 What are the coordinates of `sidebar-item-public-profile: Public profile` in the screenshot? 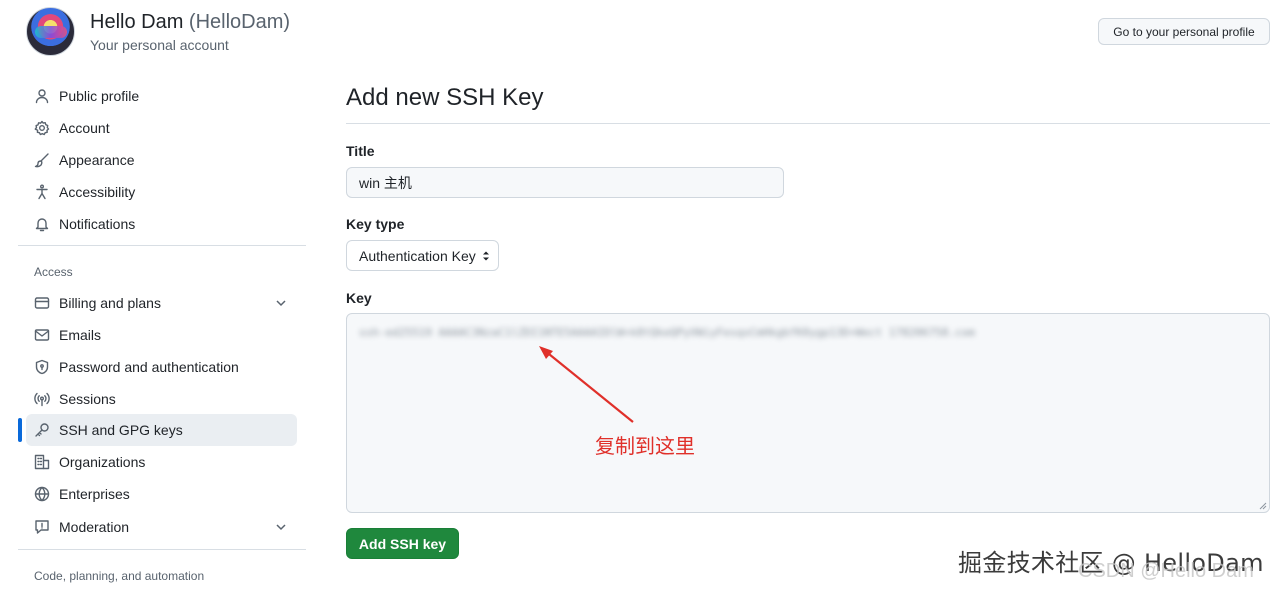 It's located at (161, 96).